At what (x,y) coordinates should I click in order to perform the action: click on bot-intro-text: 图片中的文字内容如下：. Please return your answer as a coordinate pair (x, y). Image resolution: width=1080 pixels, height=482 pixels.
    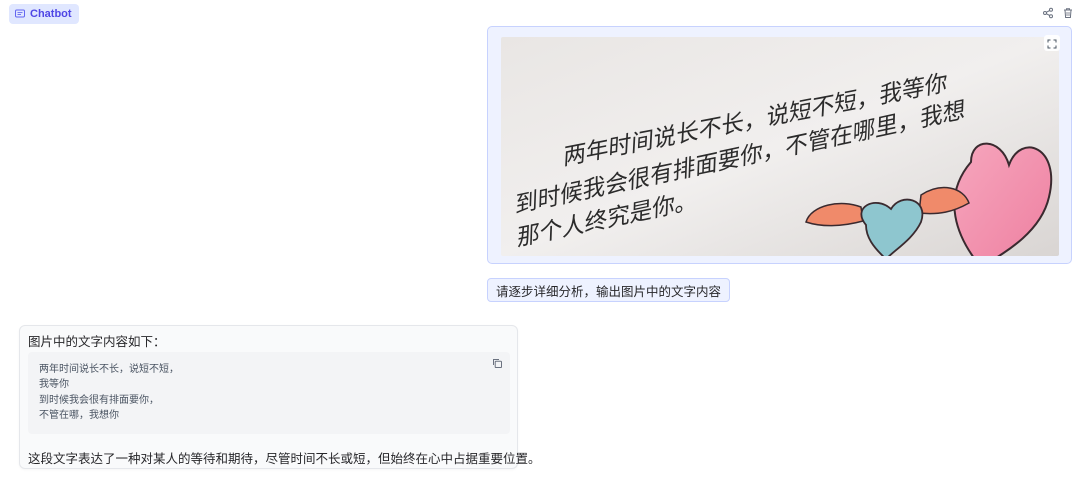
    Looking at the image, I should click on (97, 341).